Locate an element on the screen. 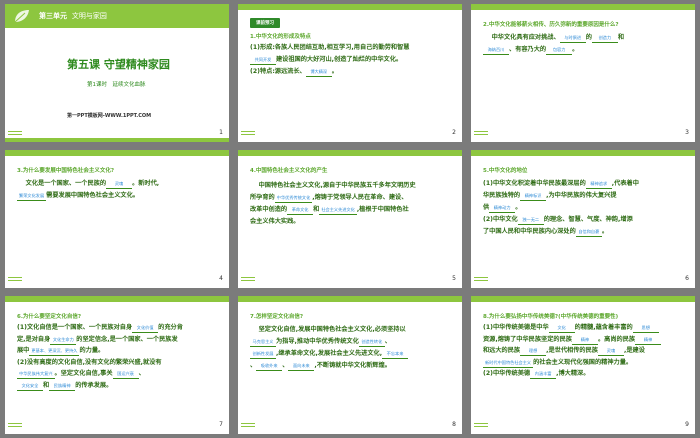  slide-number: 6 is located at coordinates (687, 278).